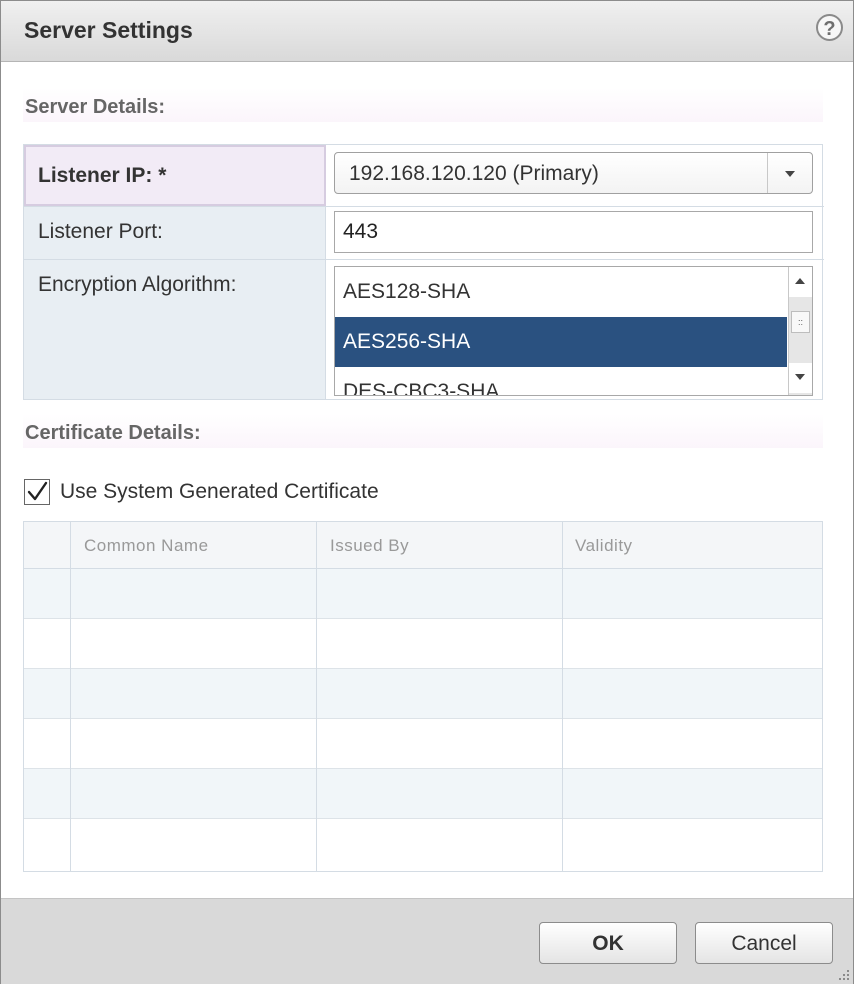  Describe the element at coordinates (95, 107) in the screenshot. I see `server-details-heading: Server Details:` at that location.